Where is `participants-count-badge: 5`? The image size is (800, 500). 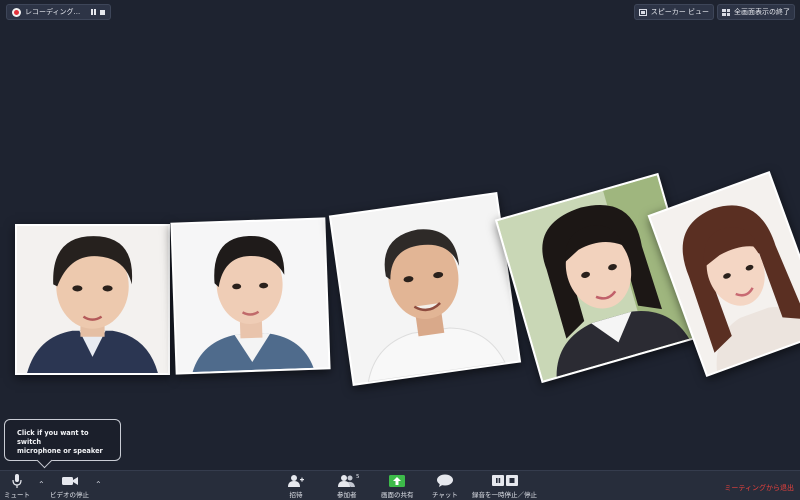
participants-count-badge: 5 is located at coordinates (358, 477).